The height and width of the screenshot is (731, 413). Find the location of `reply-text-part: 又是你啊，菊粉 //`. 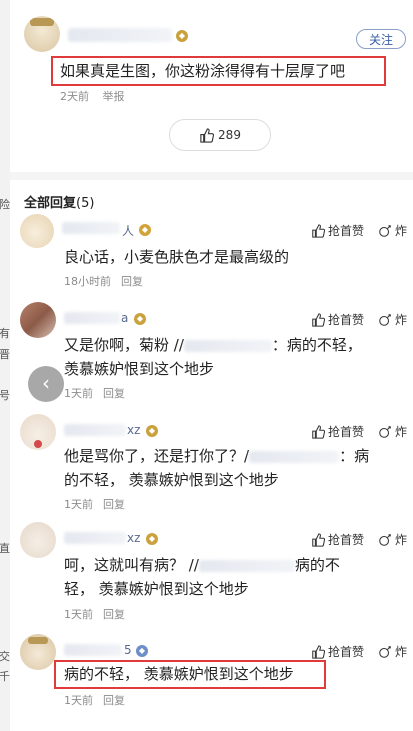

reply-text-part: 又是你啊，菊粉 // is located at coordinates (124, 345).